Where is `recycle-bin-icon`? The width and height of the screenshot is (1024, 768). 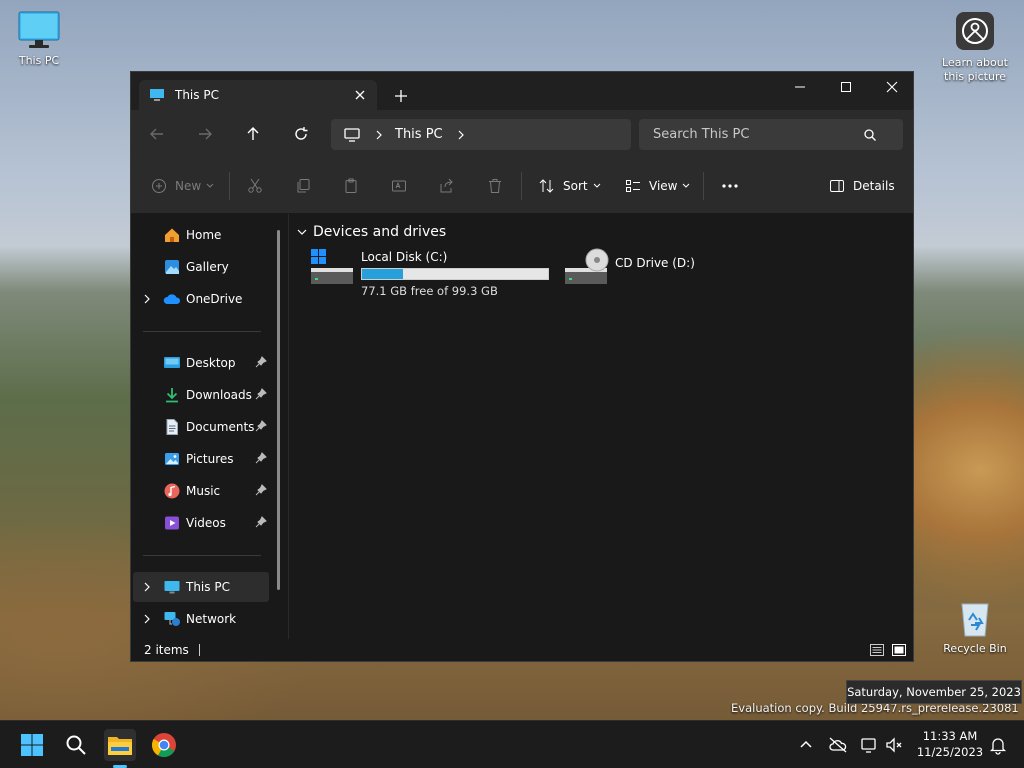
recycle-bin-icon is located at coordinates (975, 620).